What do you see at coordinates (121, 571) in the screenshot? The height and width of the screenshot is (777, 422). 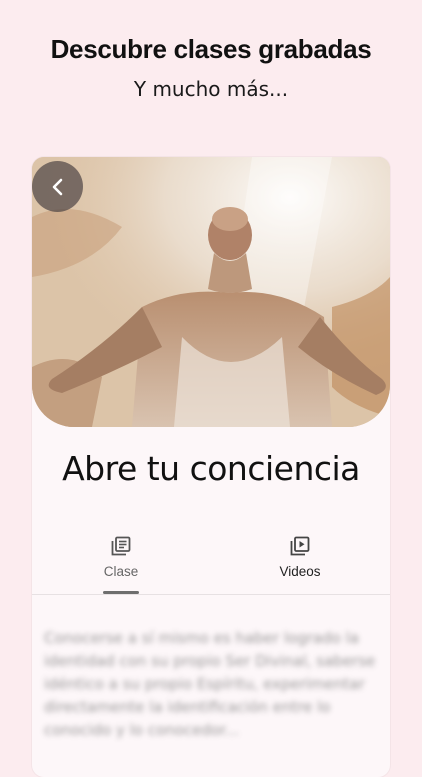 I see `tab-clase-label: Clase` at bounding box center [121, 571].